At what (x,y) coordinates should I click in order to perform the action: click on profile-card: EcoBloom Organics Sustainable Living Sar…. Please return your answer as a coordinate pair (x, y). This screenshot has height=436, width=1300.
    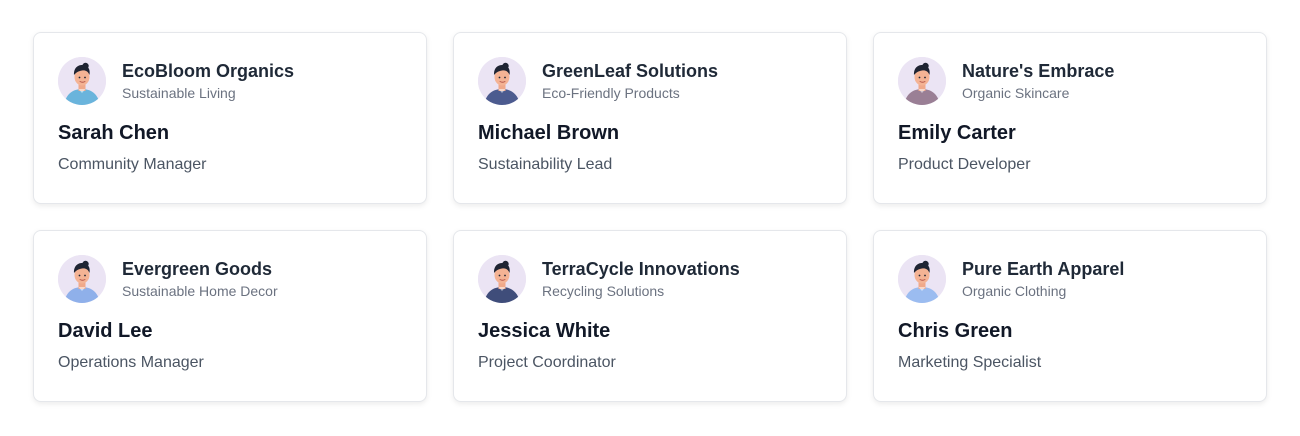
    Looking at the image, I should click on (230, 118).